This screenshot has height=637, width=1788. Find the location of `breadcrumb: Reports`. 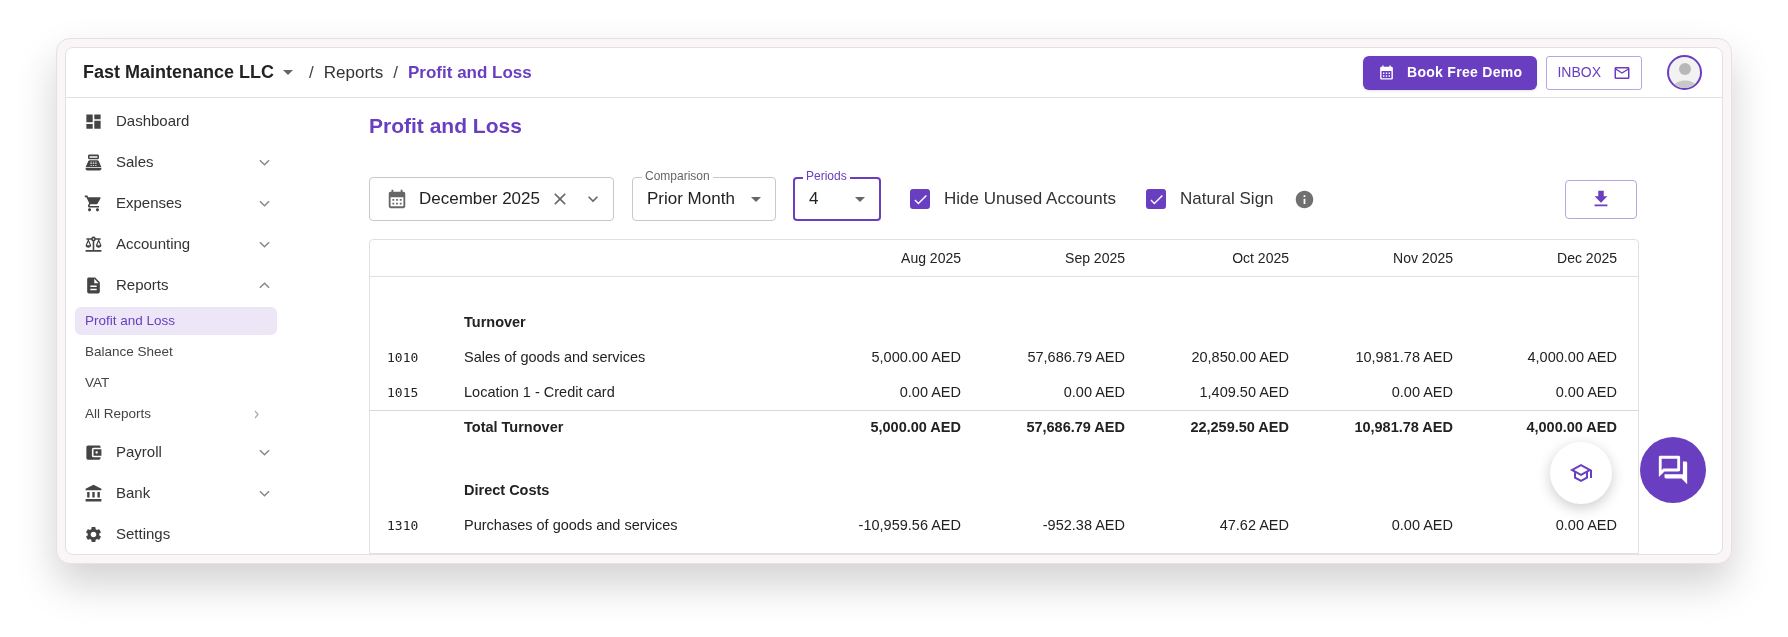

breadcrumb: Reports is located at coordinates (353, 72).